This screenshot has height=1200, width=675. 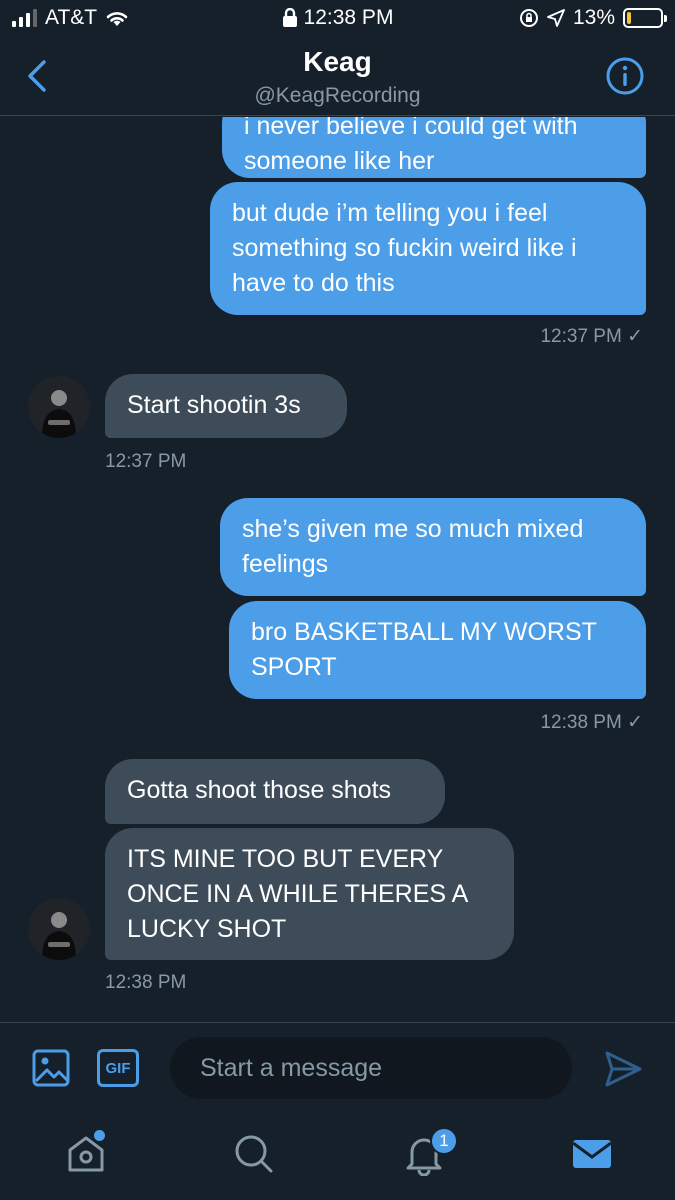 I want to click on battery-fill, so click(x=629, y=18).